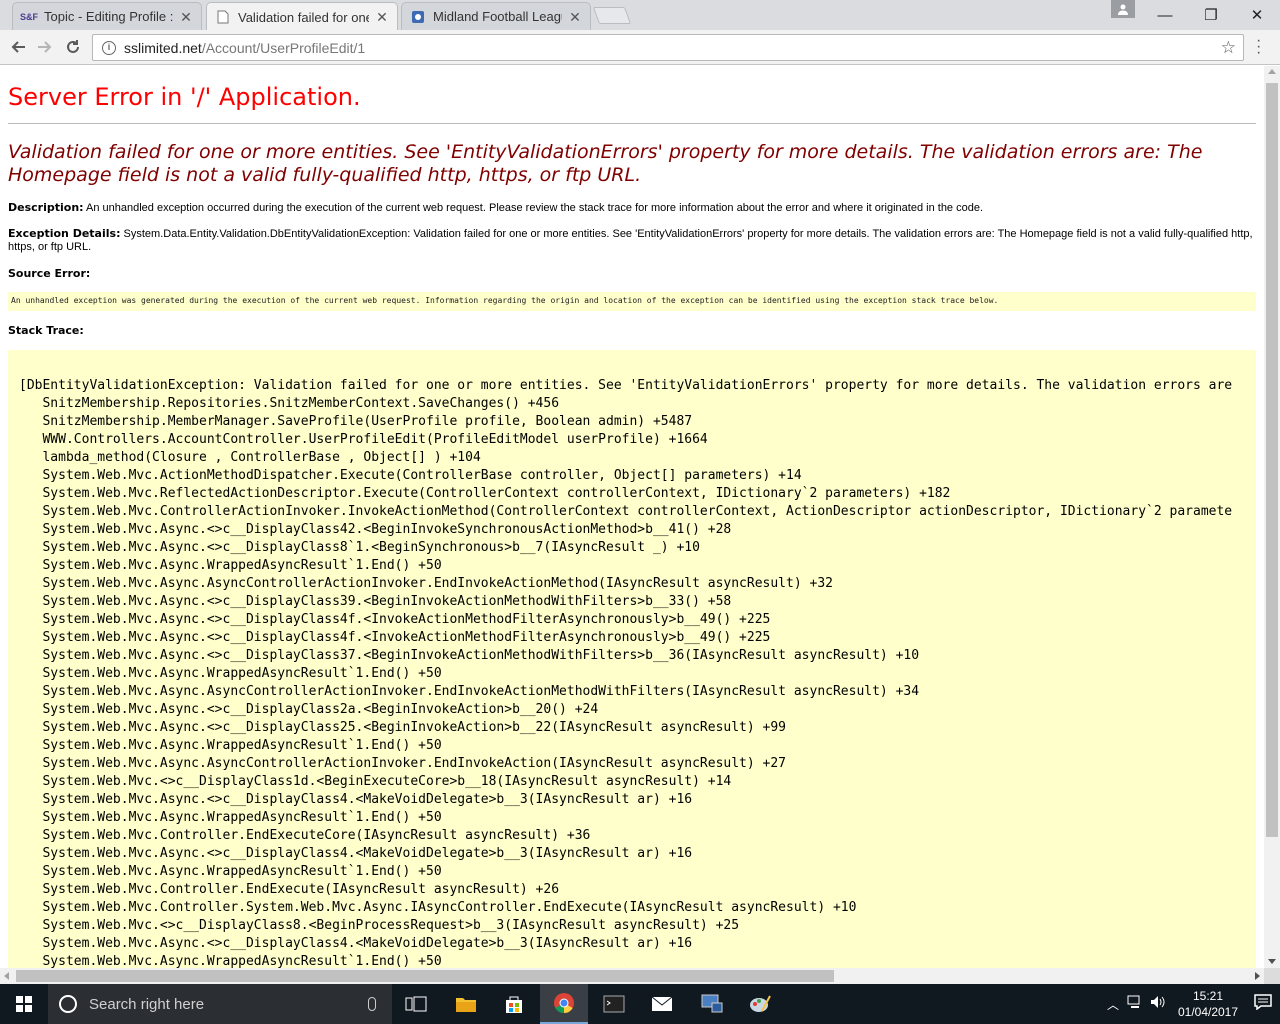  I want to click on site-favicon-icon, so click(418, 17).